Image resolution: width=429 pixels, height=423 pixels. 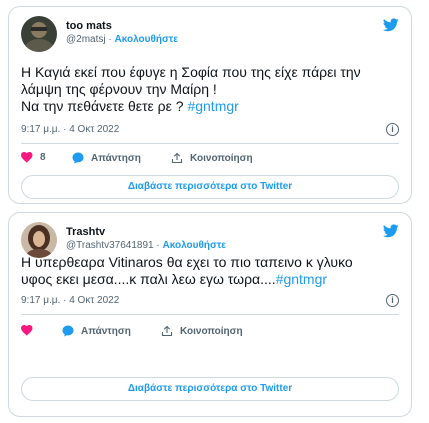 I want to click on handle: @Trashtv37641891, so click(x=110, y=245).